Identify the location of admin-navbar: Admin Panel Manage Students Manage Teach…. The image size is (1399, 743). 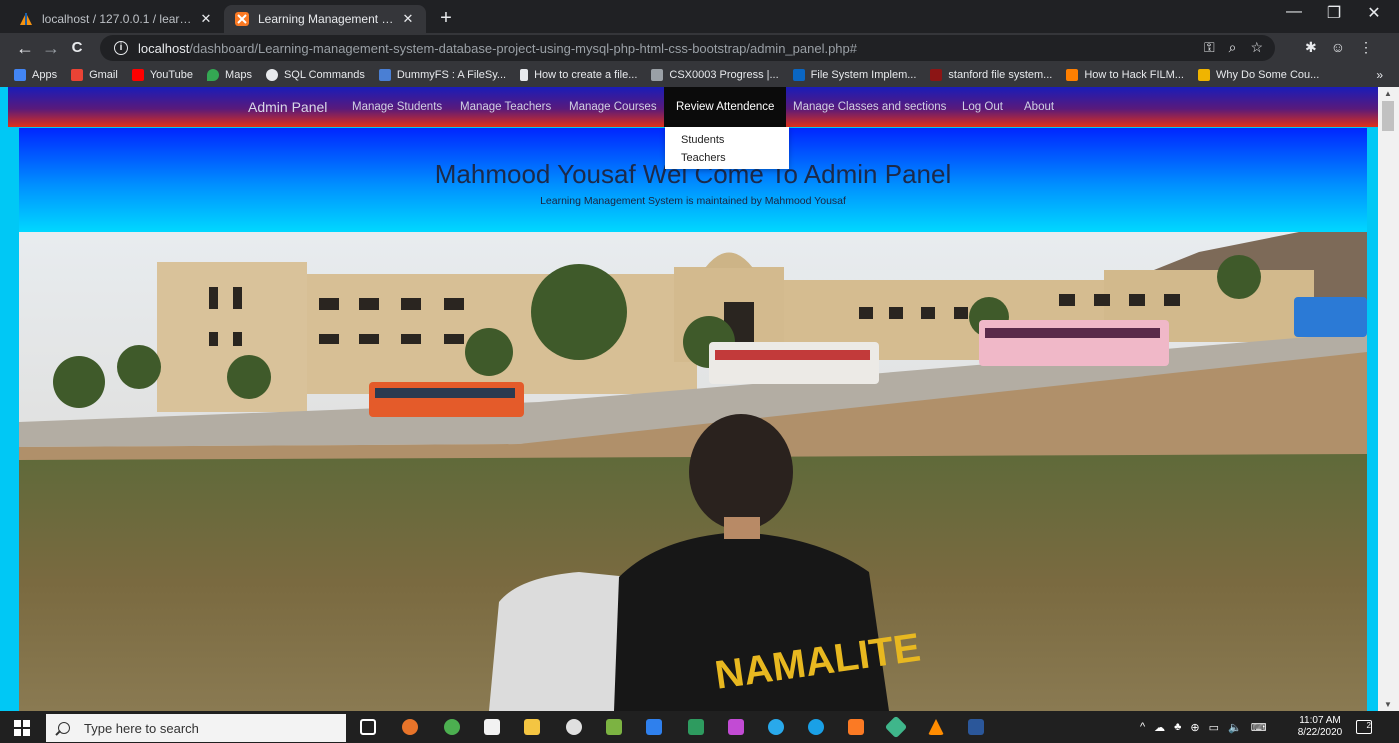
(693, 107).